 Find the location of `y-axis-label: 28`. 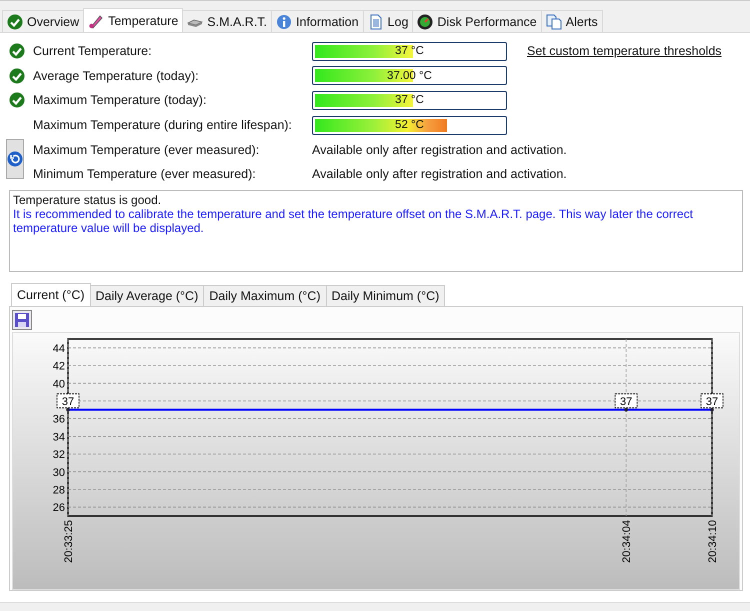

y-axis-label: 28 is located at coordinates (58, 490).